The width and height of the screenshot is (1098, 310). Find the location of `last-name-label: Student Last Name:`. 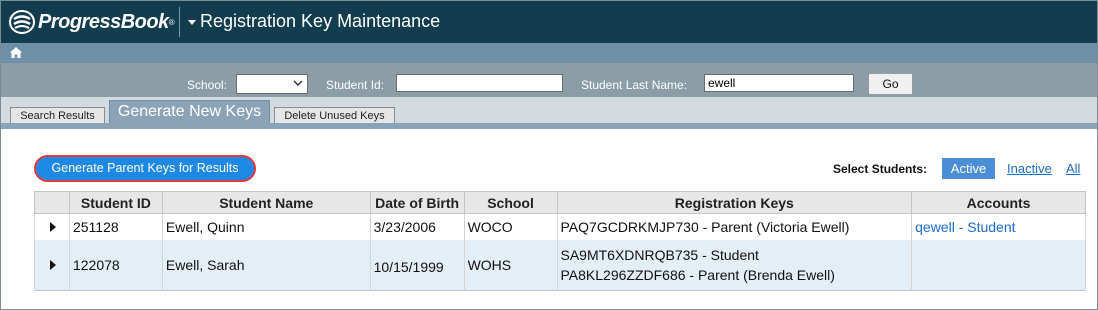

last-name-label: Student Last Name: is located at coordinates (634, 85).